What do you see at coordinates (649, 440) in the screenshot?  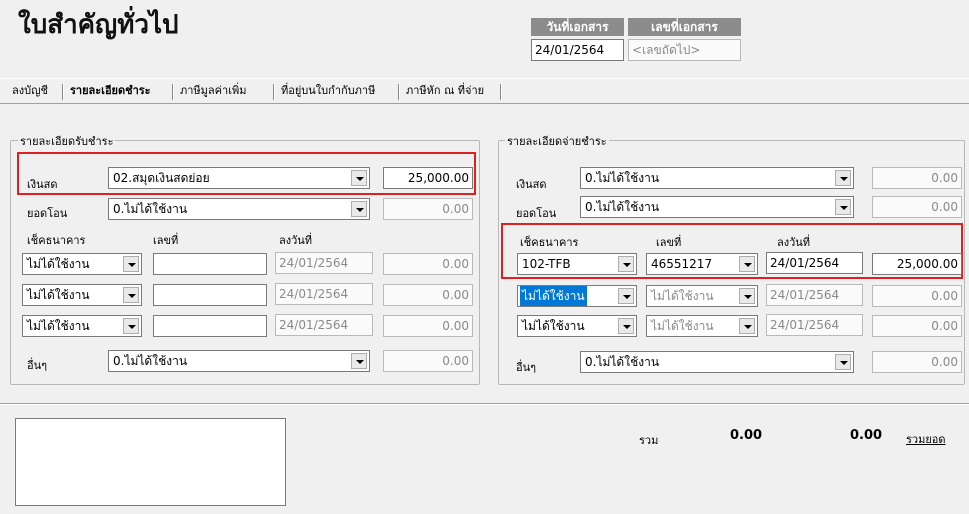 I see `total-label: รวม` at bounding box center [649, 440].